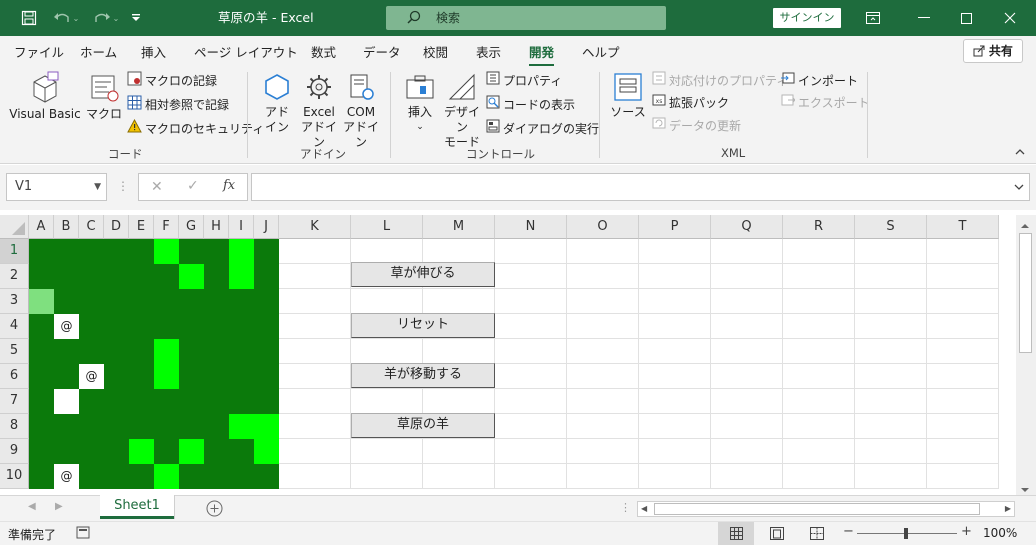  What do you see at coordinates (14, 227) in the screenshot?
I see `select-all-corner` at bounding box center [14, 227].